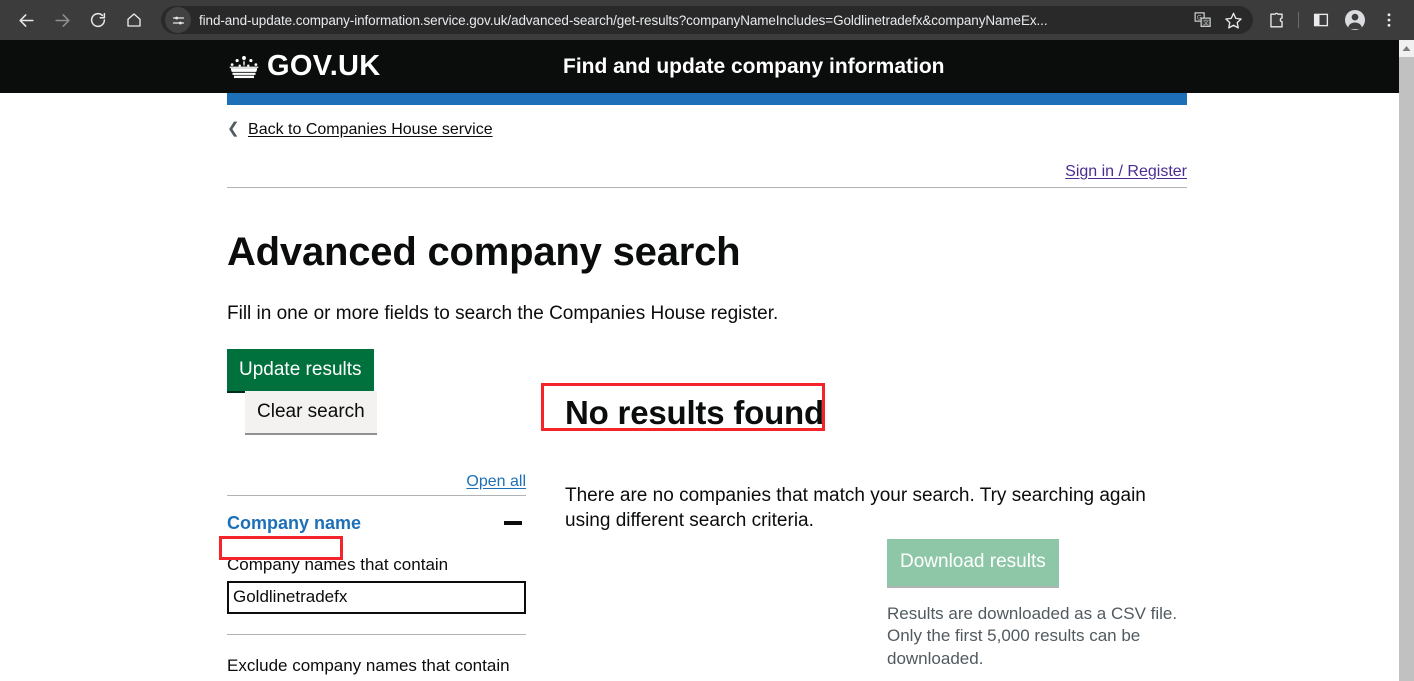 Image resolution: width=1414 pixels, height=681 pixels. I want to click on download-results-button: Download results, so click(973, 562).